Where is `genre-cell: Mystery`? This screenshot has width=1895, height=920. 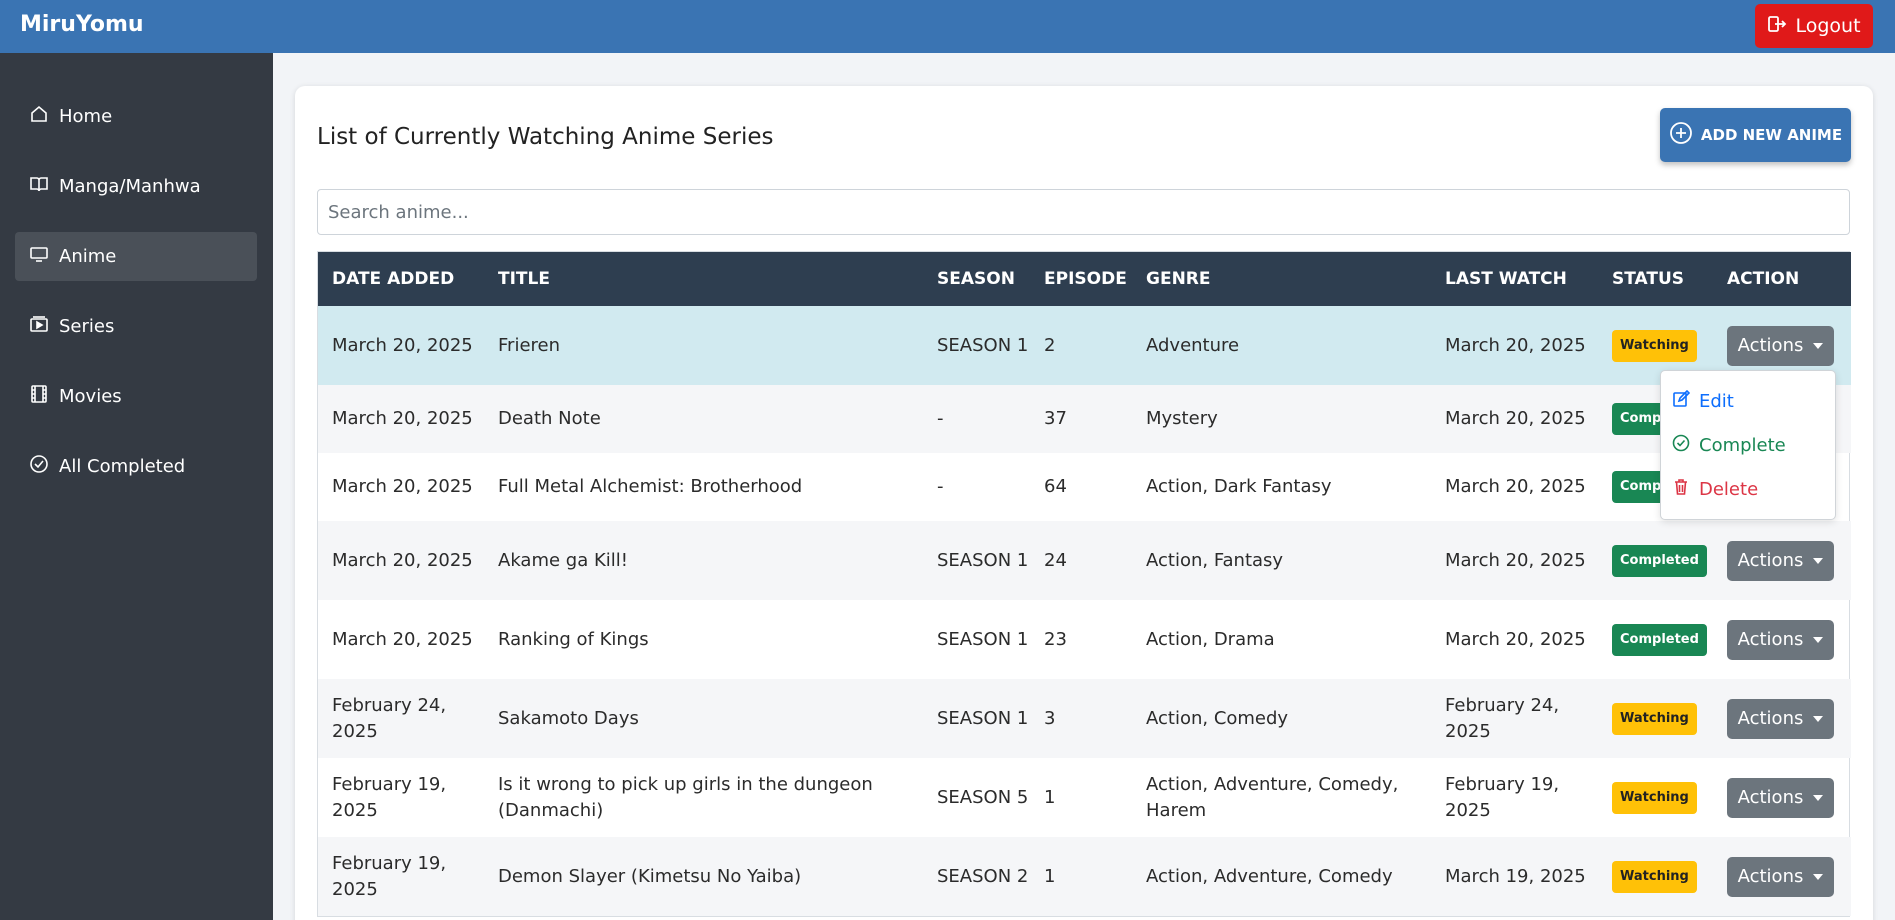 genre-cell: Mystery is located at coordinates (1182, 418).